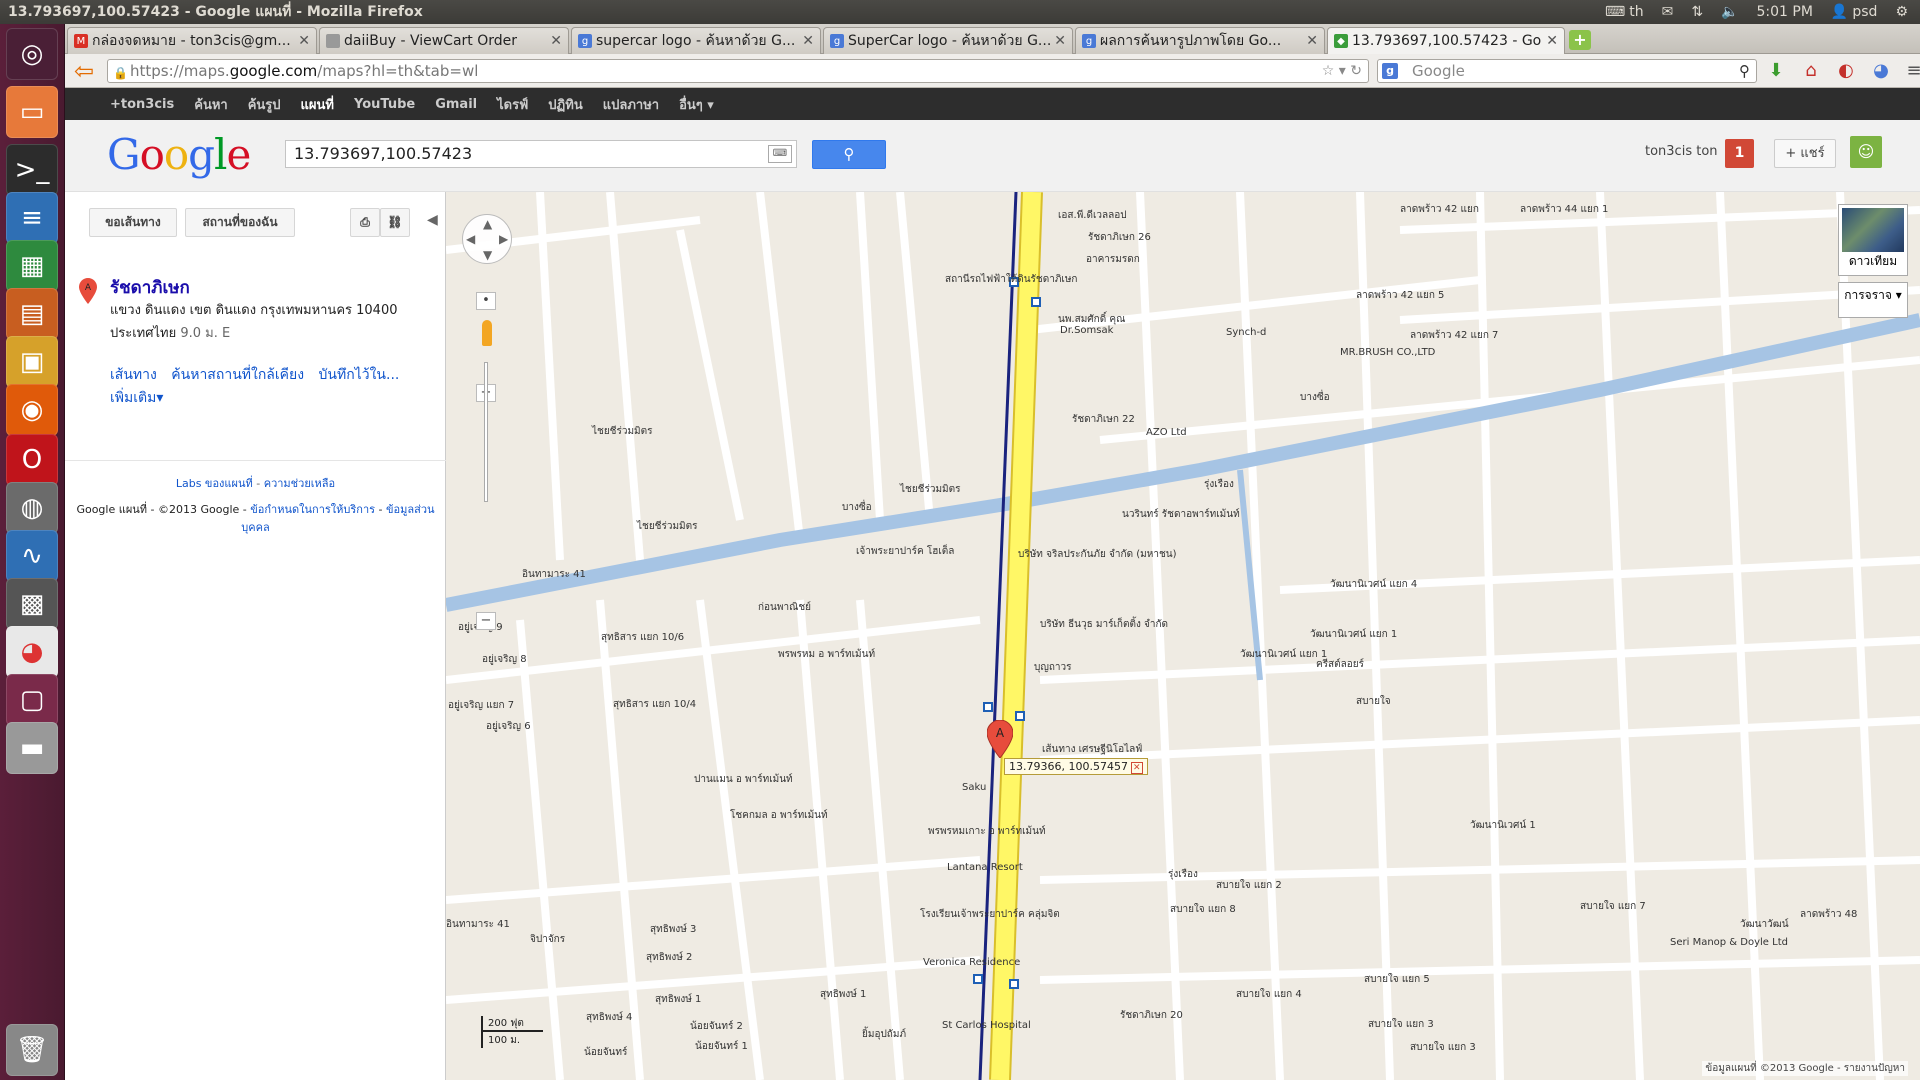 This screenshot has height=1080, width=1920. Describe the element at coordinates (240, 222) in the screenshot. I see `my-places-button: สถานที่ของฉัน` at that location.